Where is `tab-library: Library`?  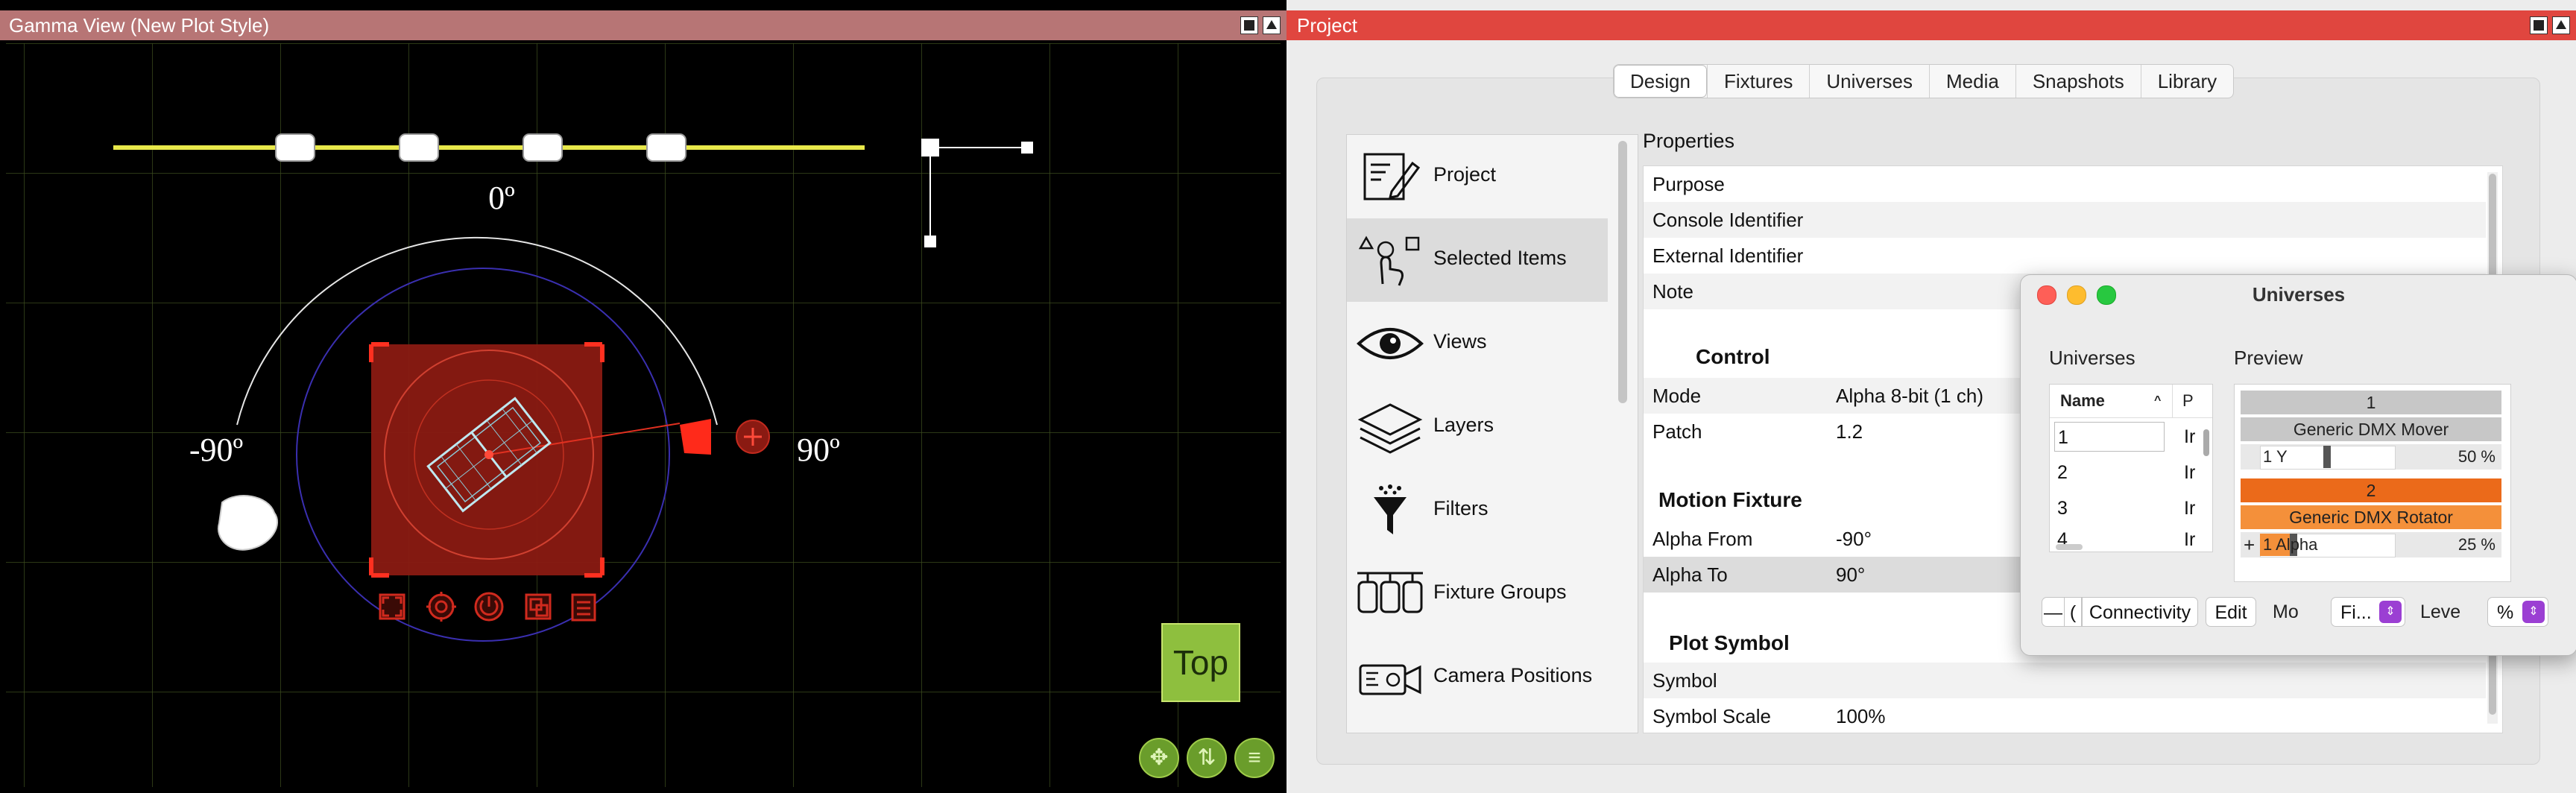 tab-library: Library is located at coordinates (2186, 81).